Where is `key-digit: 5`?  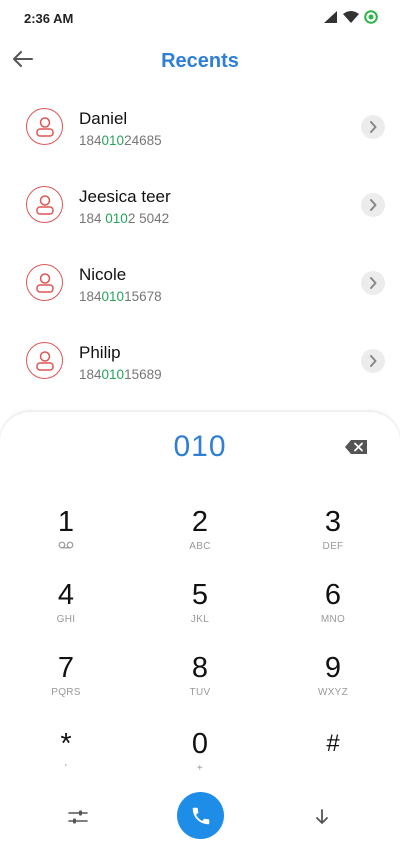
key-digit: 5 is located at coordinates (200, 595).